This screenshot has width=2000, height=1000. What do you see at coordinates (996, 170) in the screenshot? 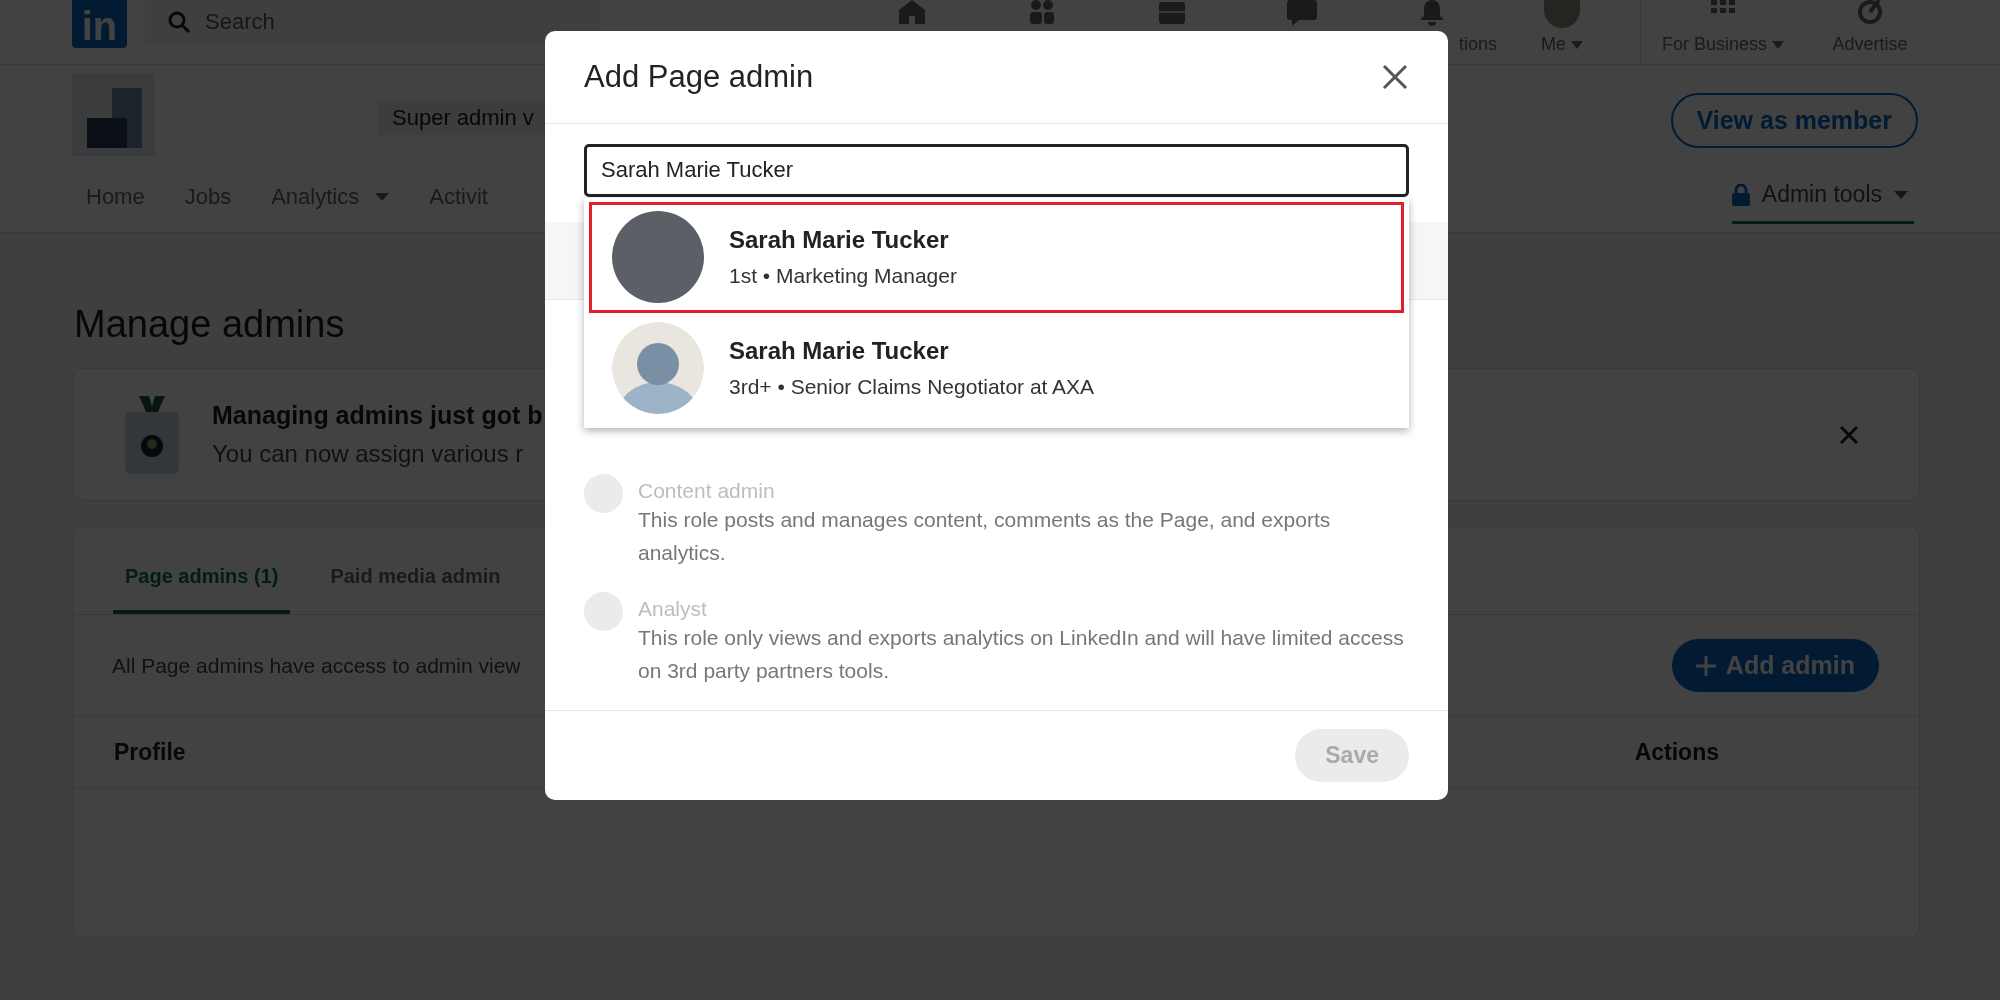
I see `search-field: Sarah Marie Tucker` at bounding box center [996, 170].